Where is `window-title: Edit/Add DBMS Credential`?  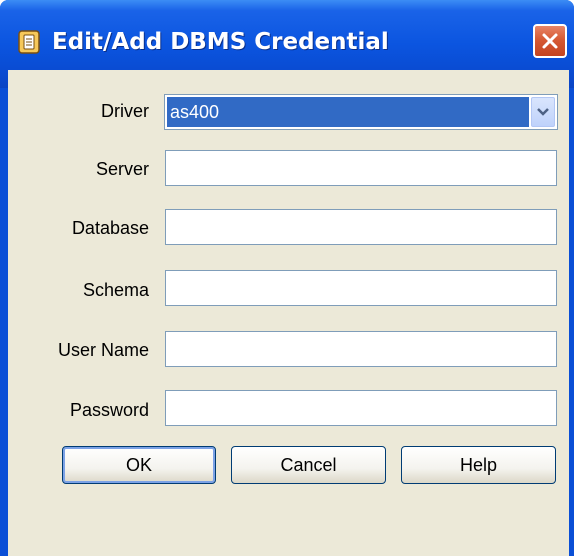 window-title: Edit/Add DBMS Credential is located at coordinates (220, 42).